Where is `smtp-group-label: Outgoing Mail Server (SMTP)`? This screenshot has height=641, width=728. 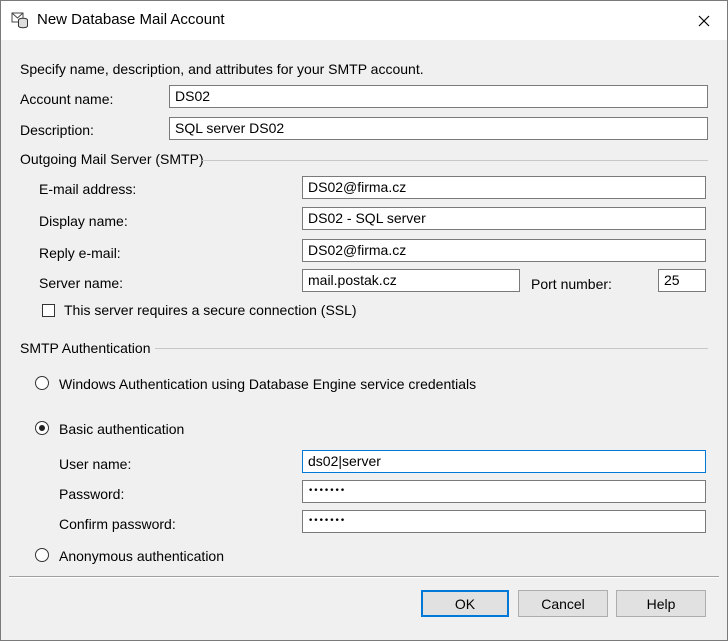 smtp-group-label: Outgoing Mail Server (SMTP) is located at coordinates (112, 159).